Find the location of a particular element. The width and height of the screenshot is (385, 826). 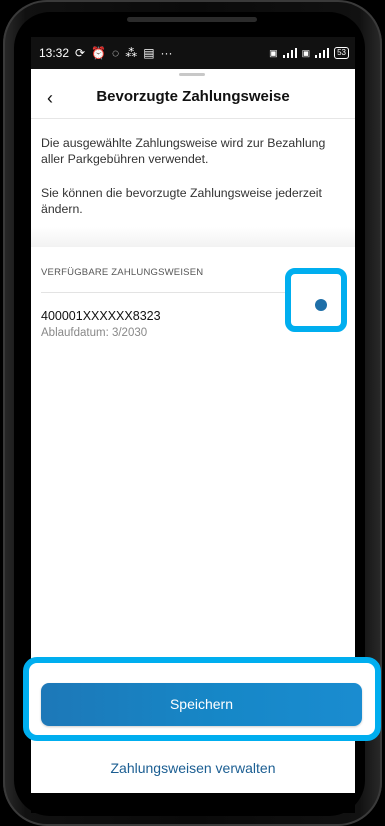

manage-payment-methods-link: Zahlungsweisen verwalten is located at coordinates (193, 768).